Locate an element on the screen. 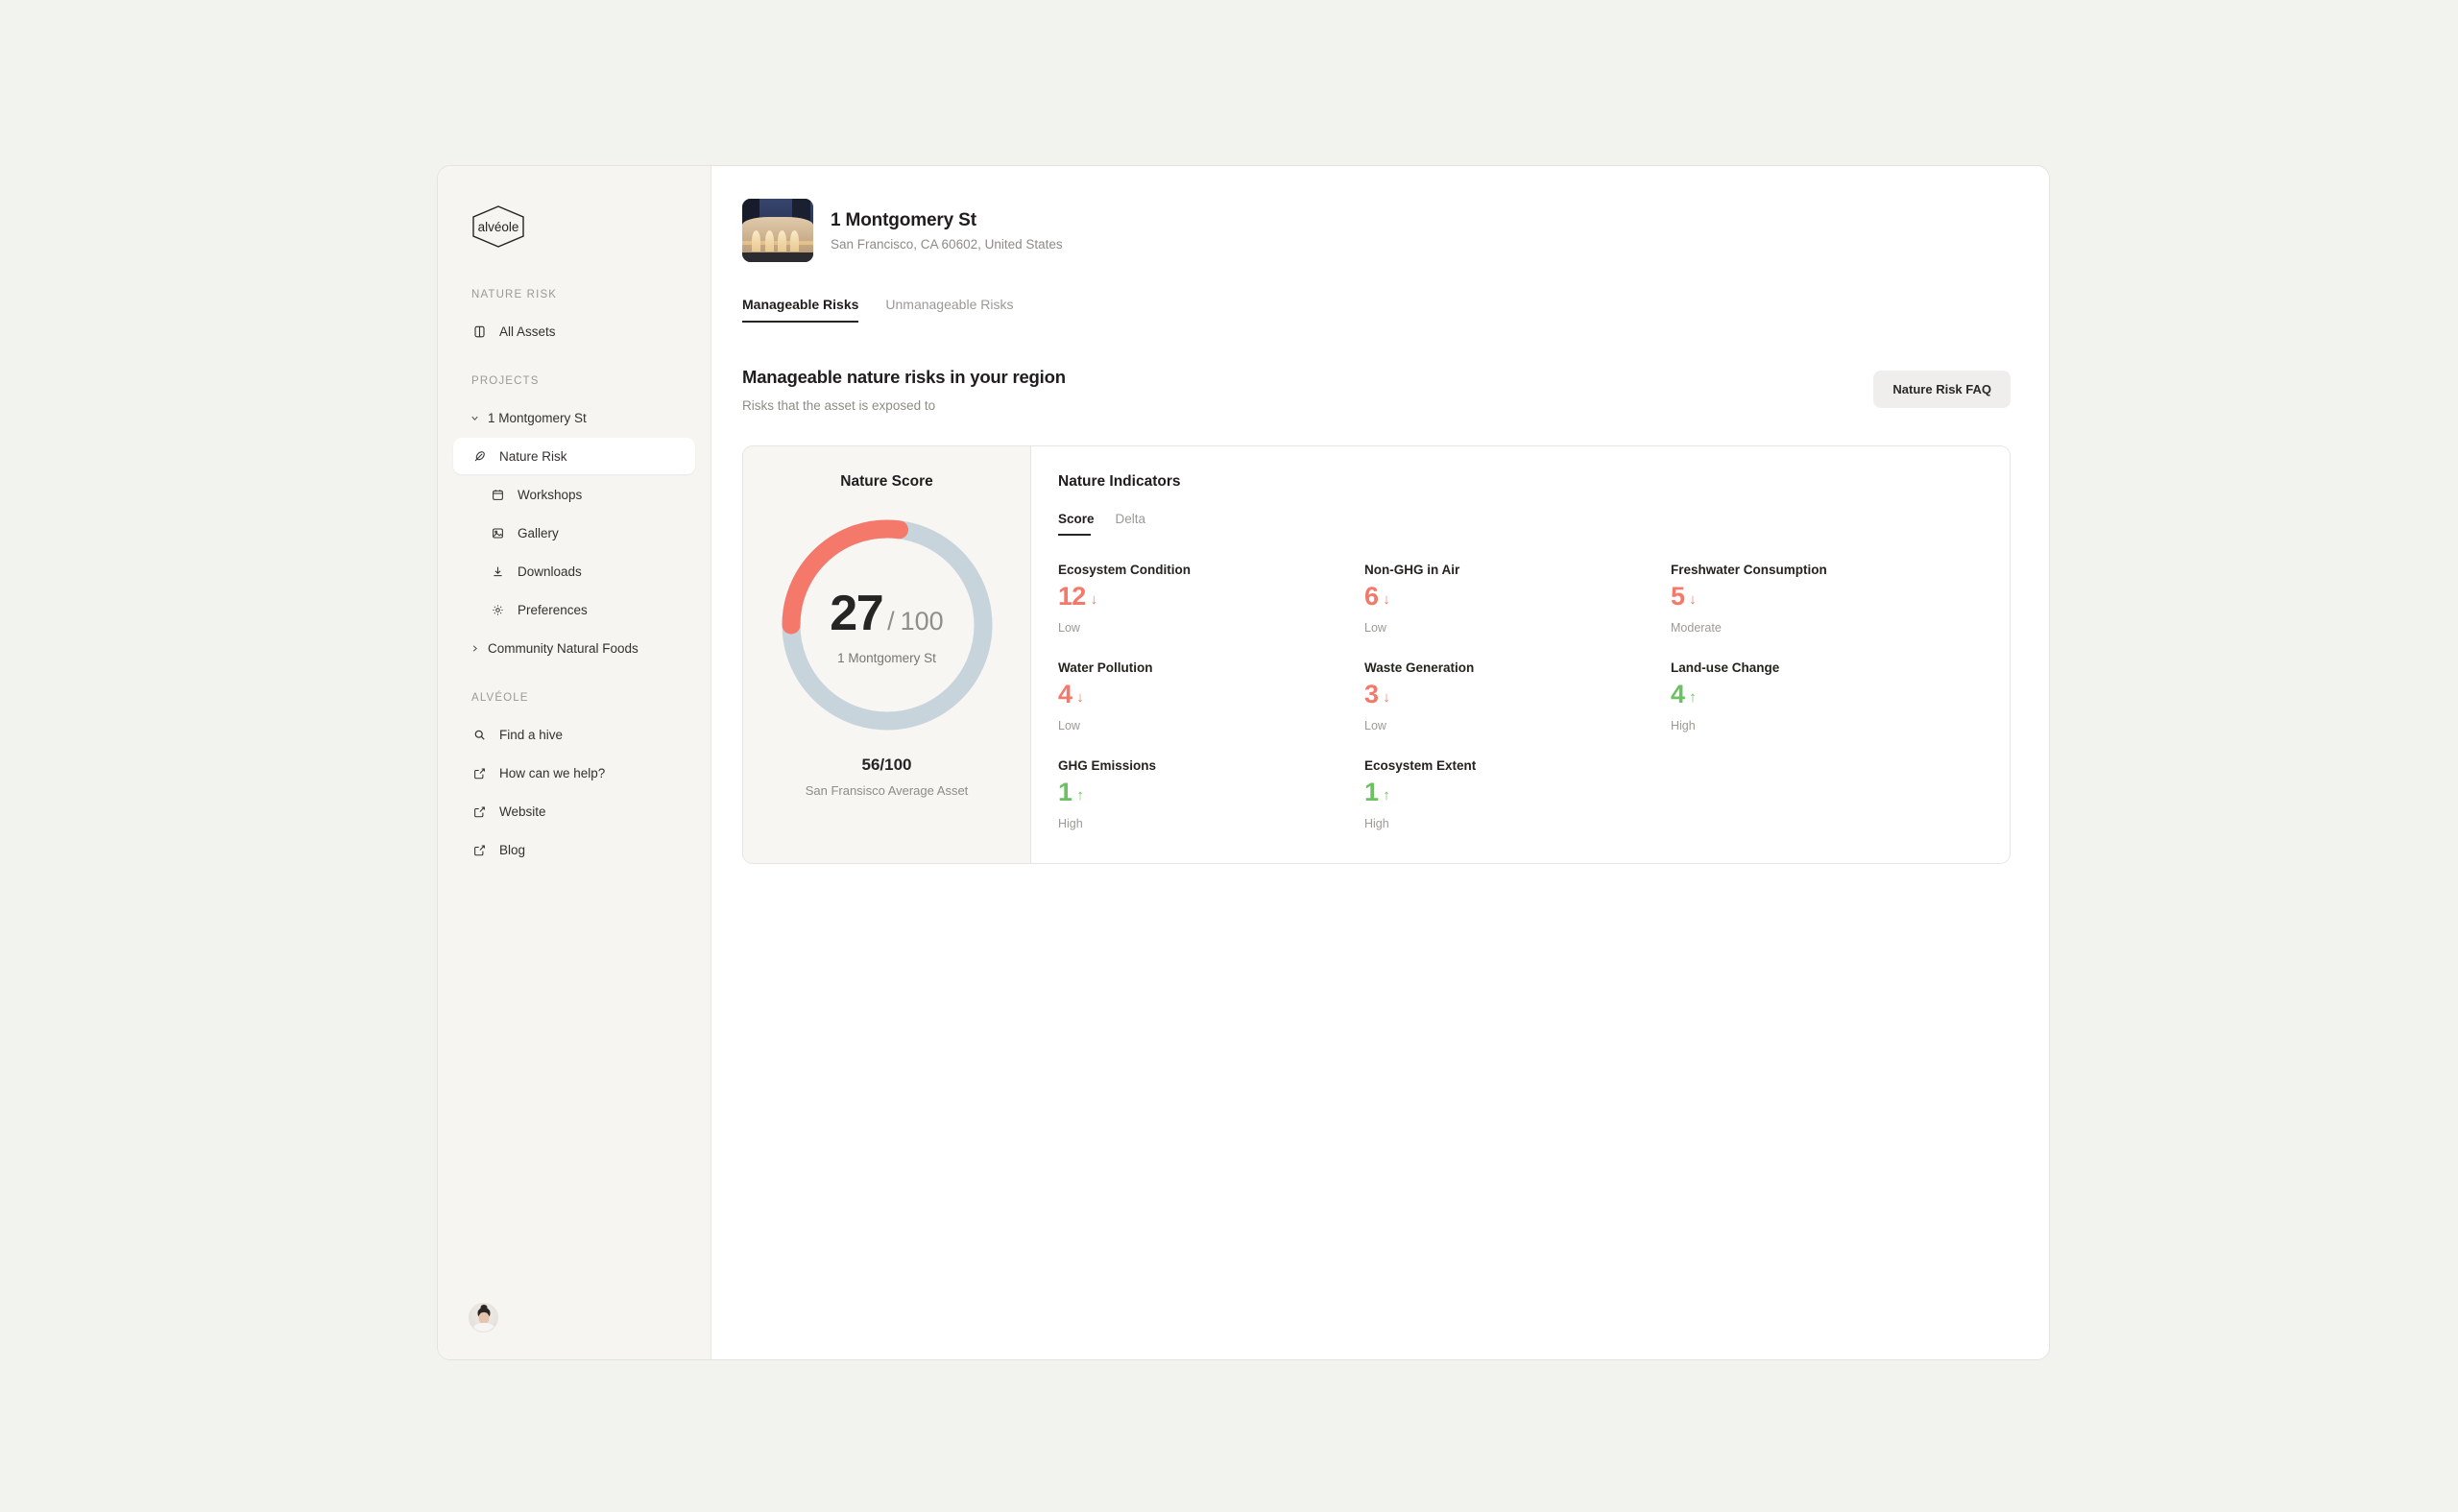 This screenshot has height=1512, width=2458. image-icon is located at coordinates (498, 533).